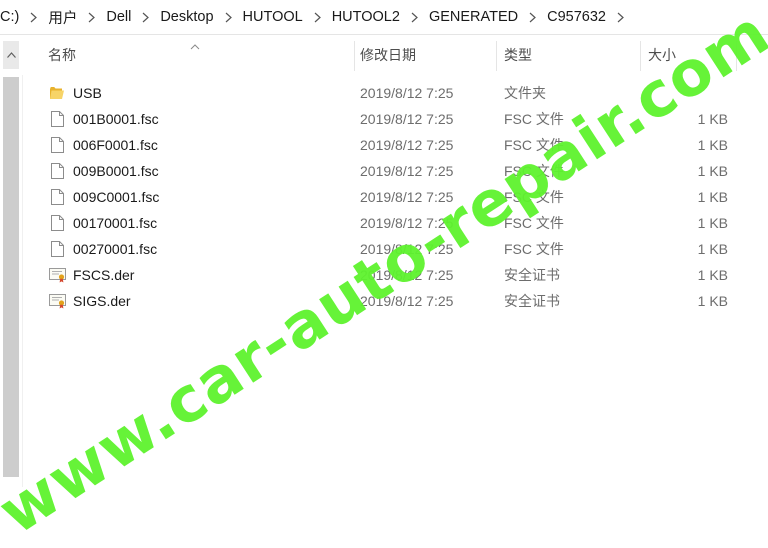  What do you see at coordinates (87, 93) in the screenshot?
I see `file-name: USB` at bounding box center [87, 93].